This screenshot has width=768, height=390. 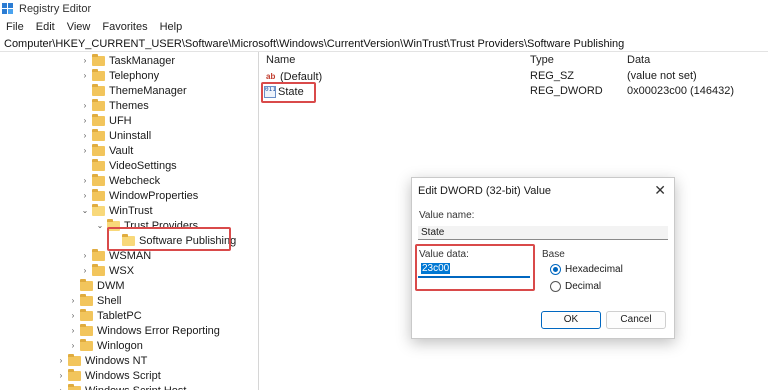 I want to click on tree-item-label: ThemeManager, so click(x=148, y=90).